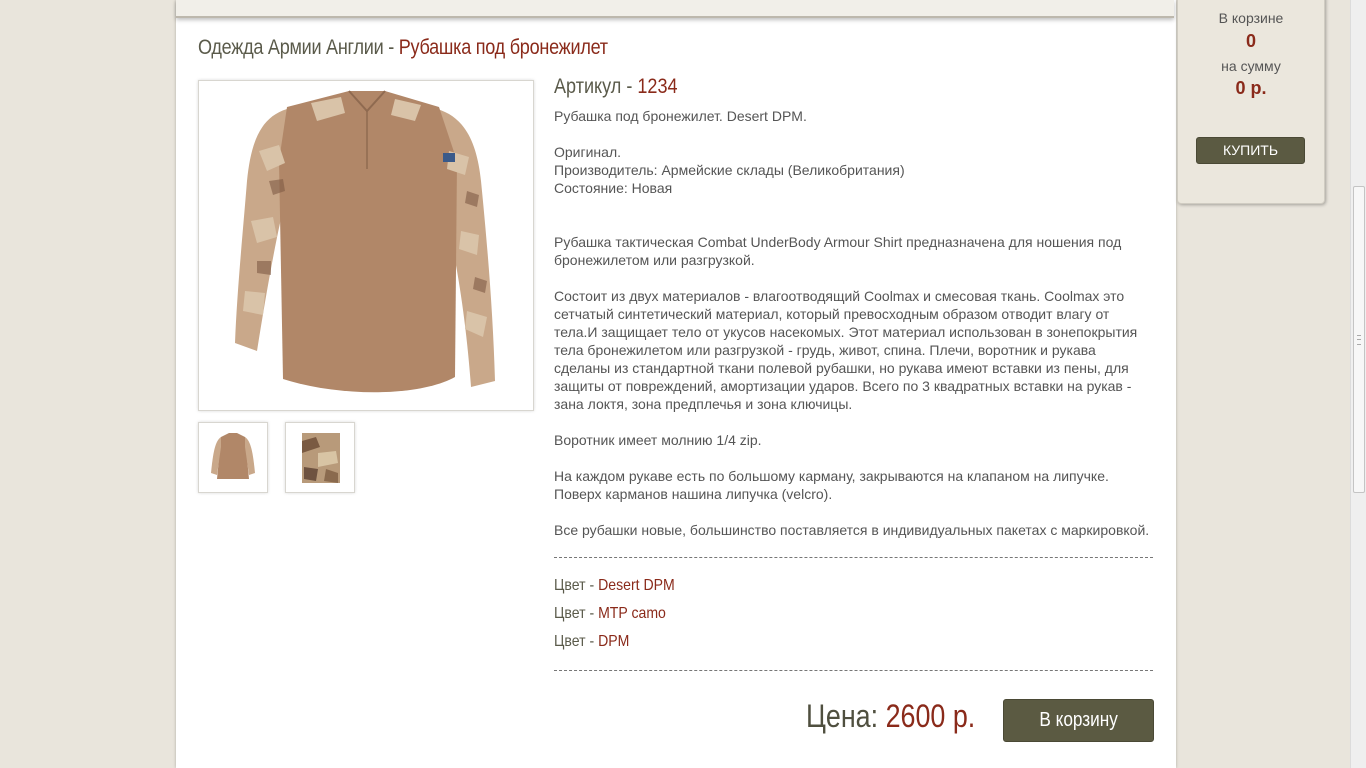 The width and height of the screenshot is (1366, 768). I want to click on shirt-image, so click(365, 241).